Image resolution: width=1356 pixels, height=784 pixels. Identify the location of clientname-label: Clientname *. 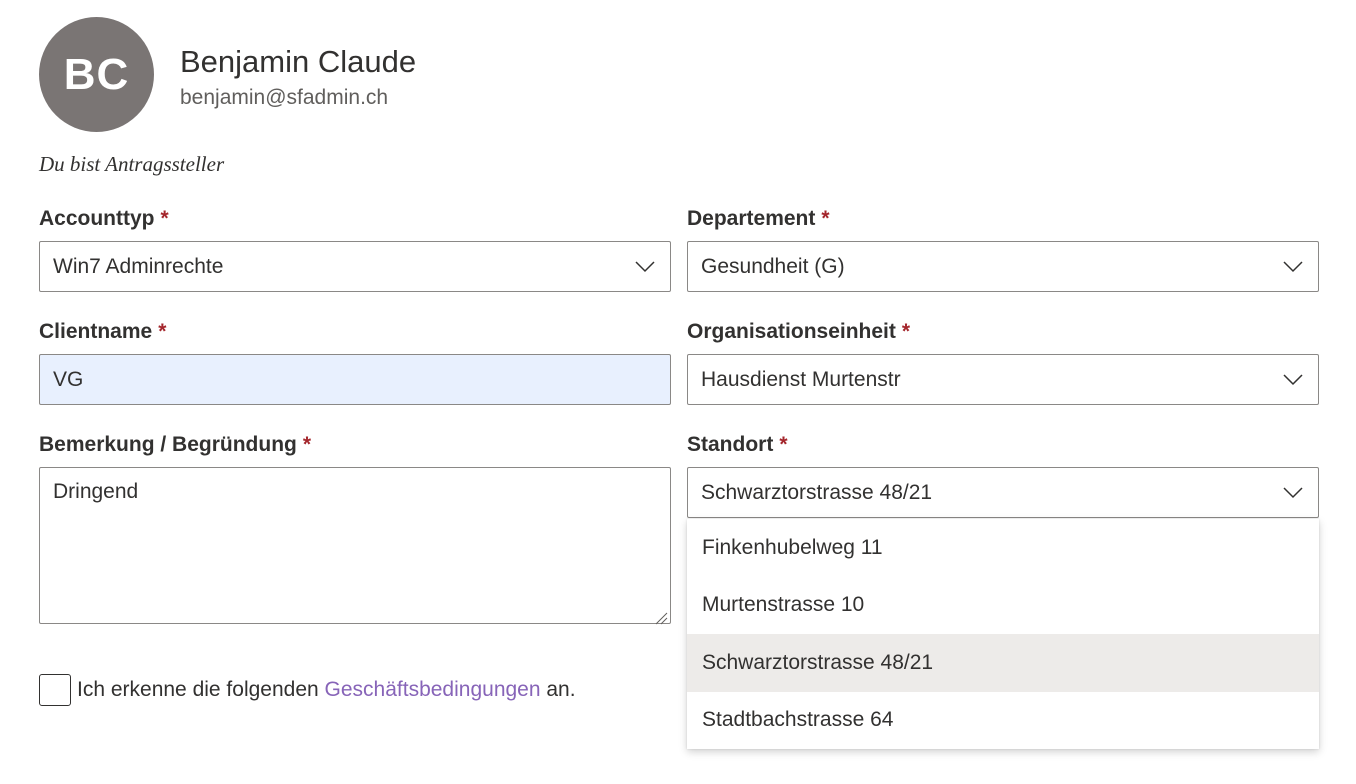
(103, 331).